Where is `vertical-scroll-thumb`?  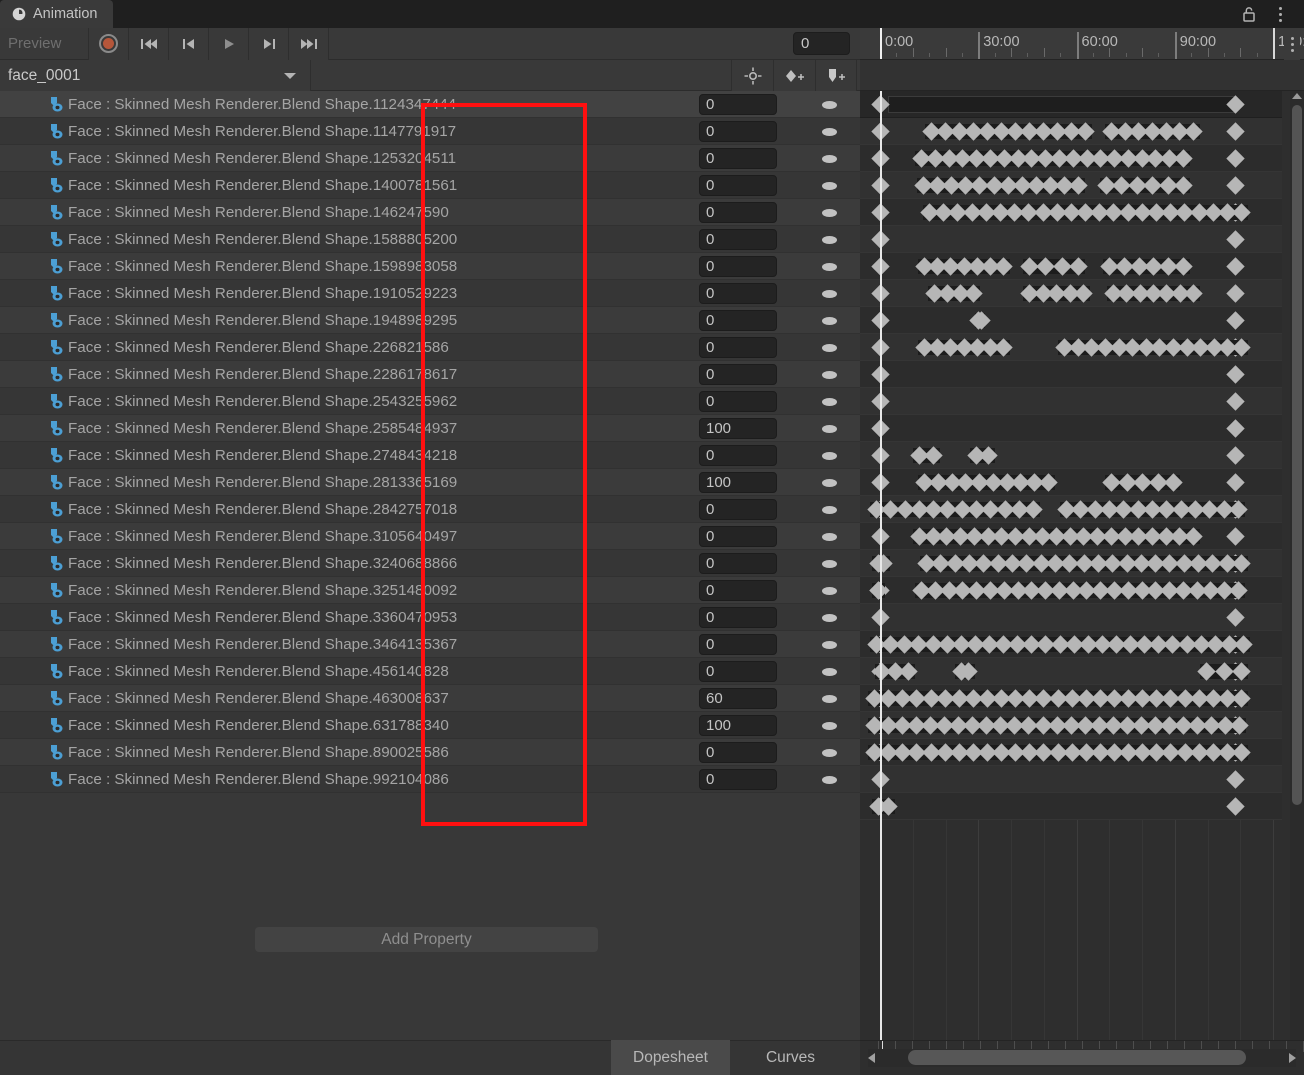 vertical-scroll-thumb is located at coordinates (1297, 455).